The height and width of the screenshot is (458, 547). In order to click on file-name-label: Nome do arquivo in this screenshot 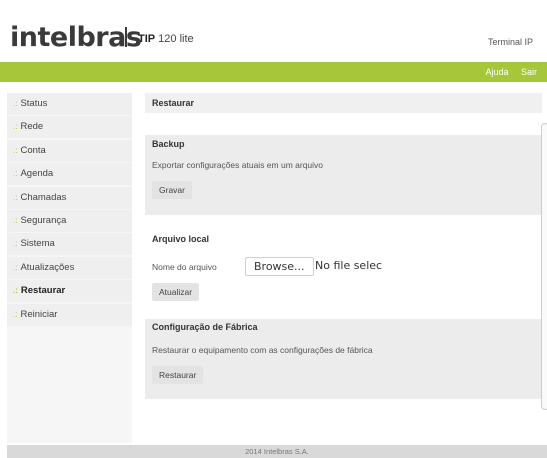, I will do `click(184, 267)`.